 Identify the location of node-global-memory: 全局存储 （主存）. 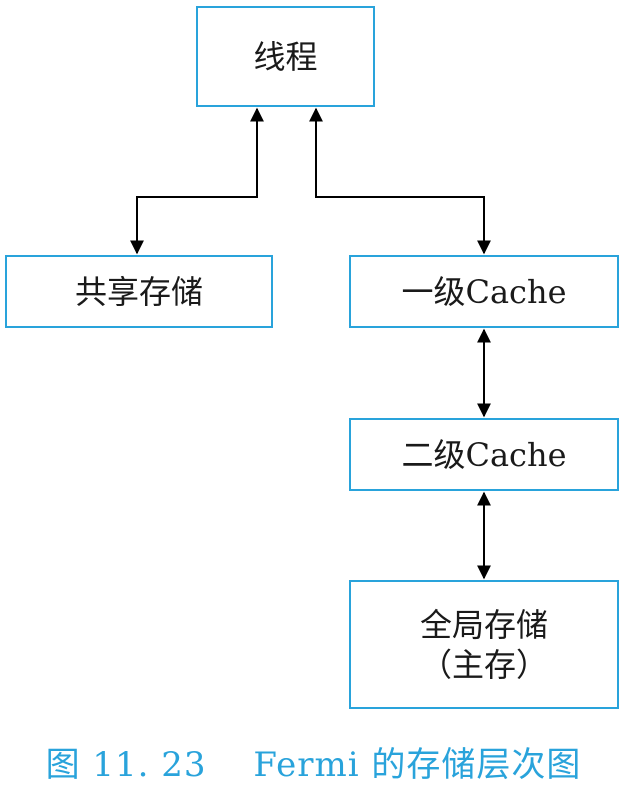
(484, 644).